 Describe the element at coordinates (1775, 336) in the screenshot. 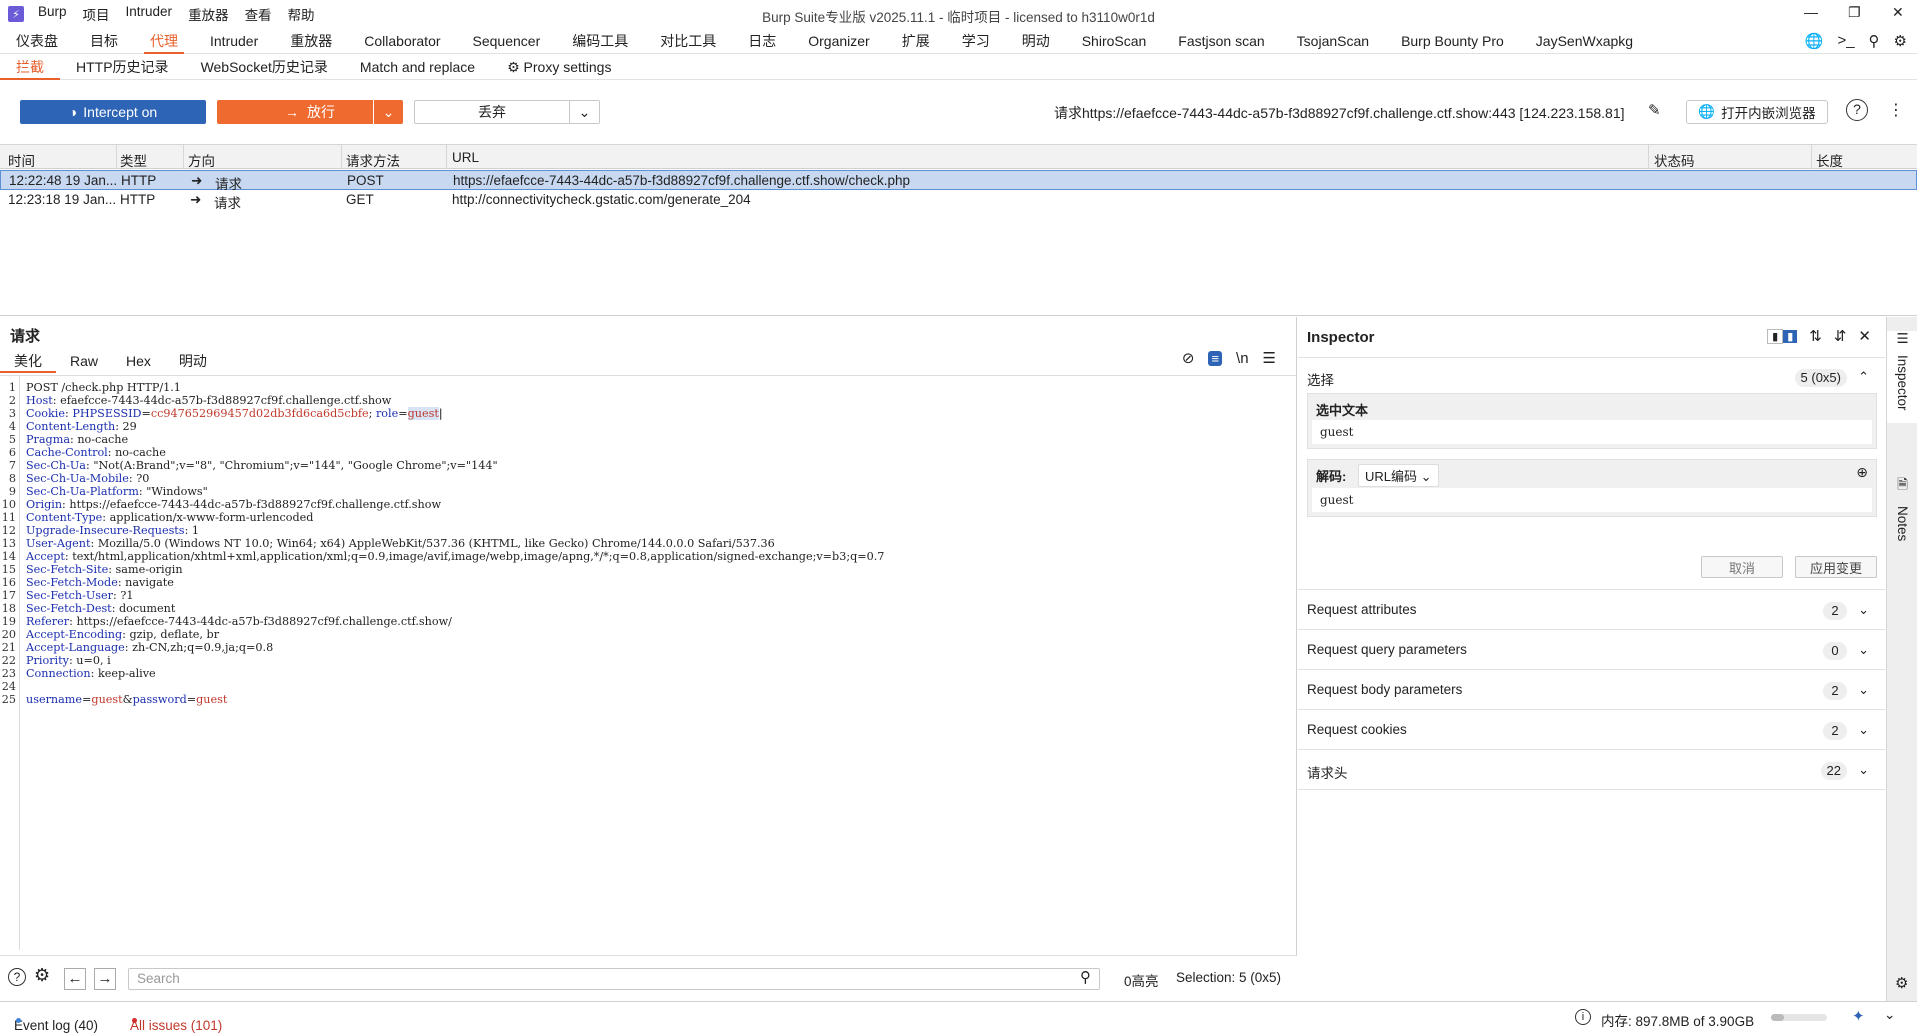

I see `layout-single-icon: ▮` at that location.